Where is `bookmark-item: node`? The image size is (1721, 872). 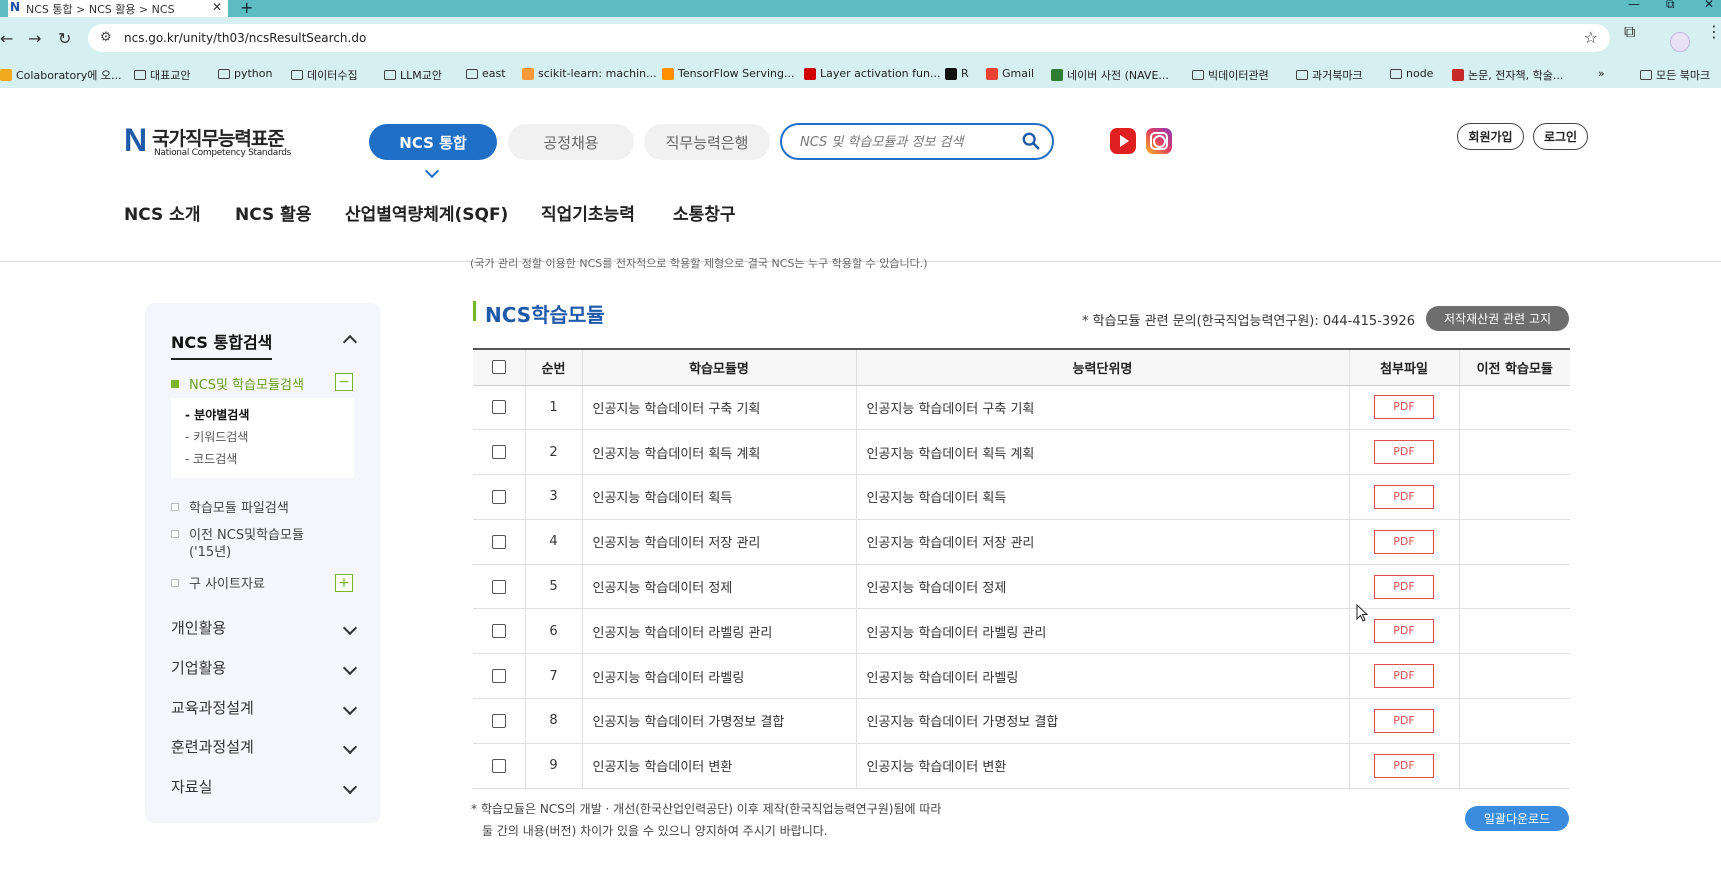
bookmark-item: node is located at coordinates (1411, 73).